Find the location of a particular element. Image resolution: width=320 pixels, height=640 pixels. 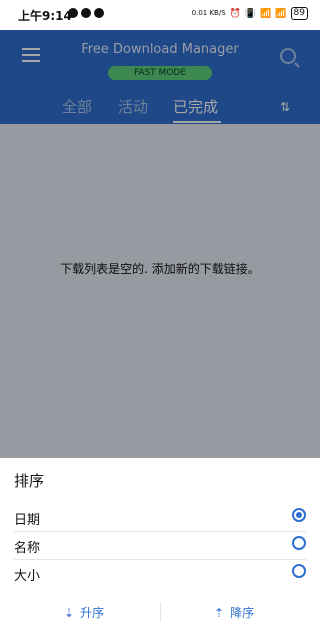

sort-option-date: 日期 is located at coordinates (160, 518).